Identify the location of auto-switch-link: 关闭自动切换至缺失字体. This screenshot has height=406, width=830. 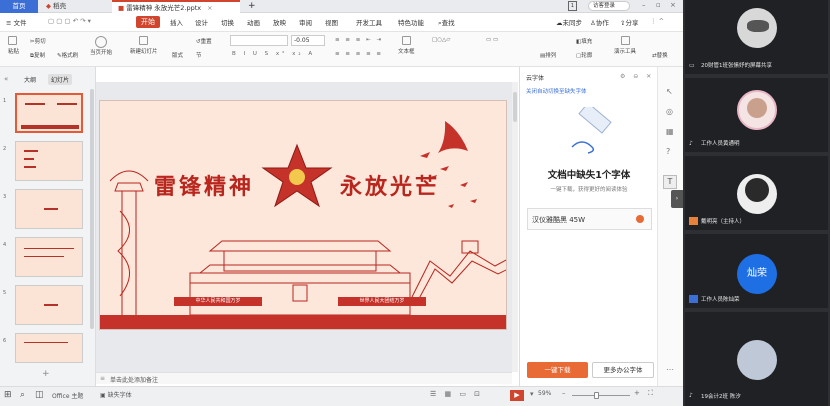
(556, 91).